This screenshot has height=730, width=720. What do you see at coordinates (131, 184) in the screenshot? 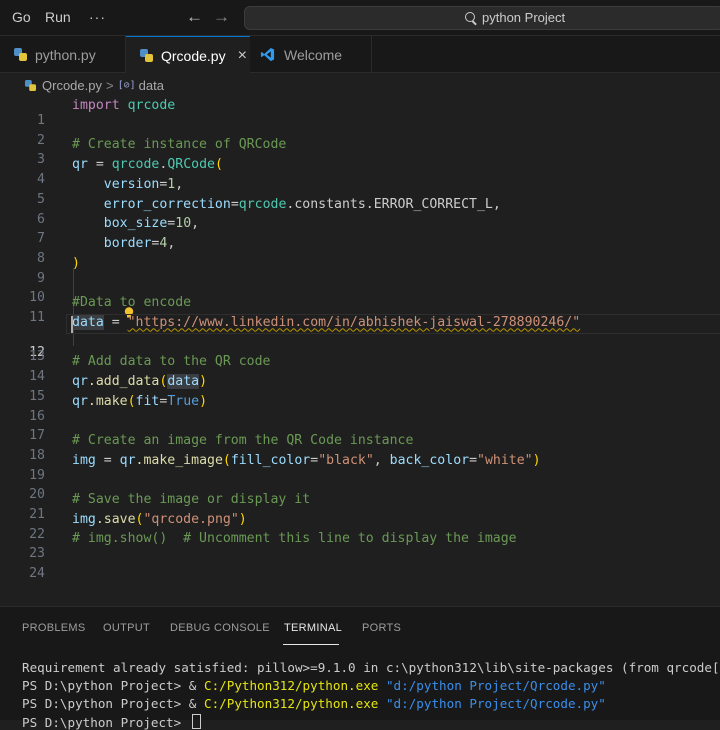
I see `code-token: version` at bounding box center [131, 184].